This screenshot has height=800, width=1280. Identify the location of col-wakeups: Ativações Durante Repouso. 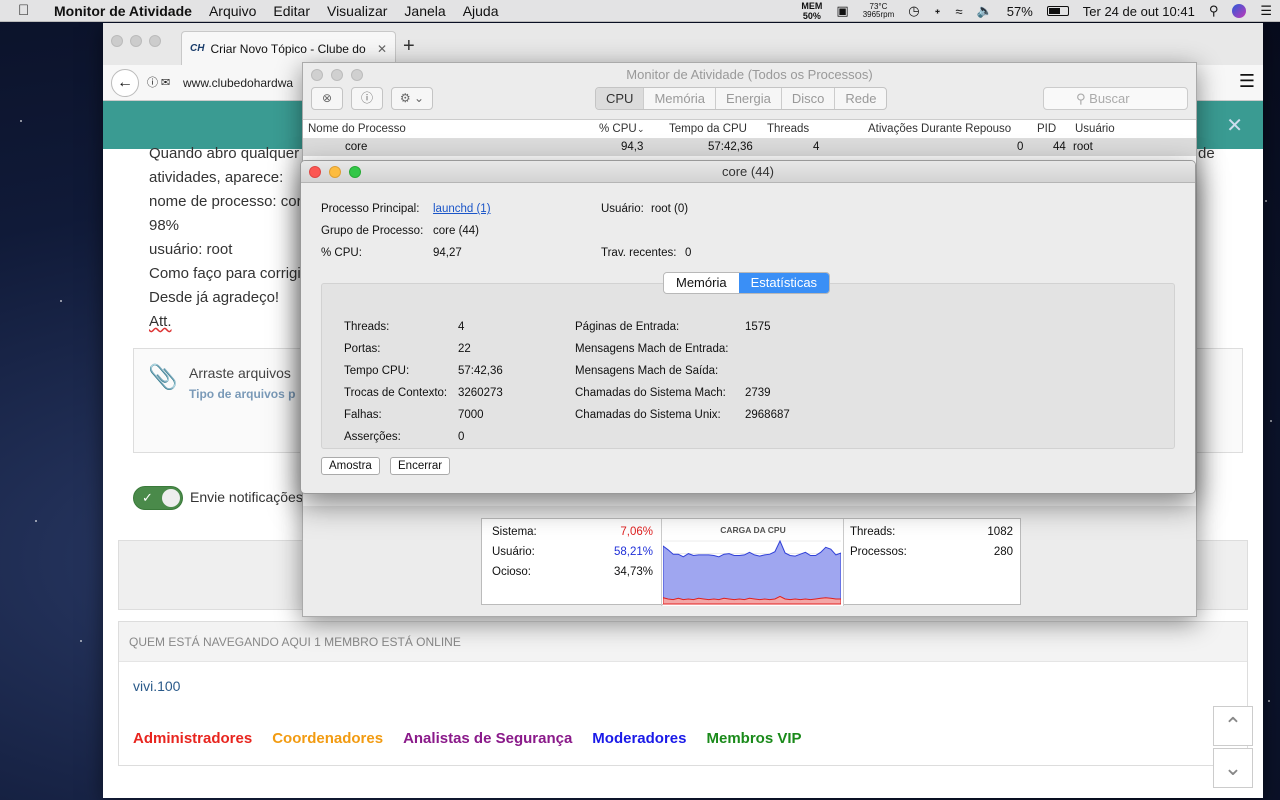
(939, 129).